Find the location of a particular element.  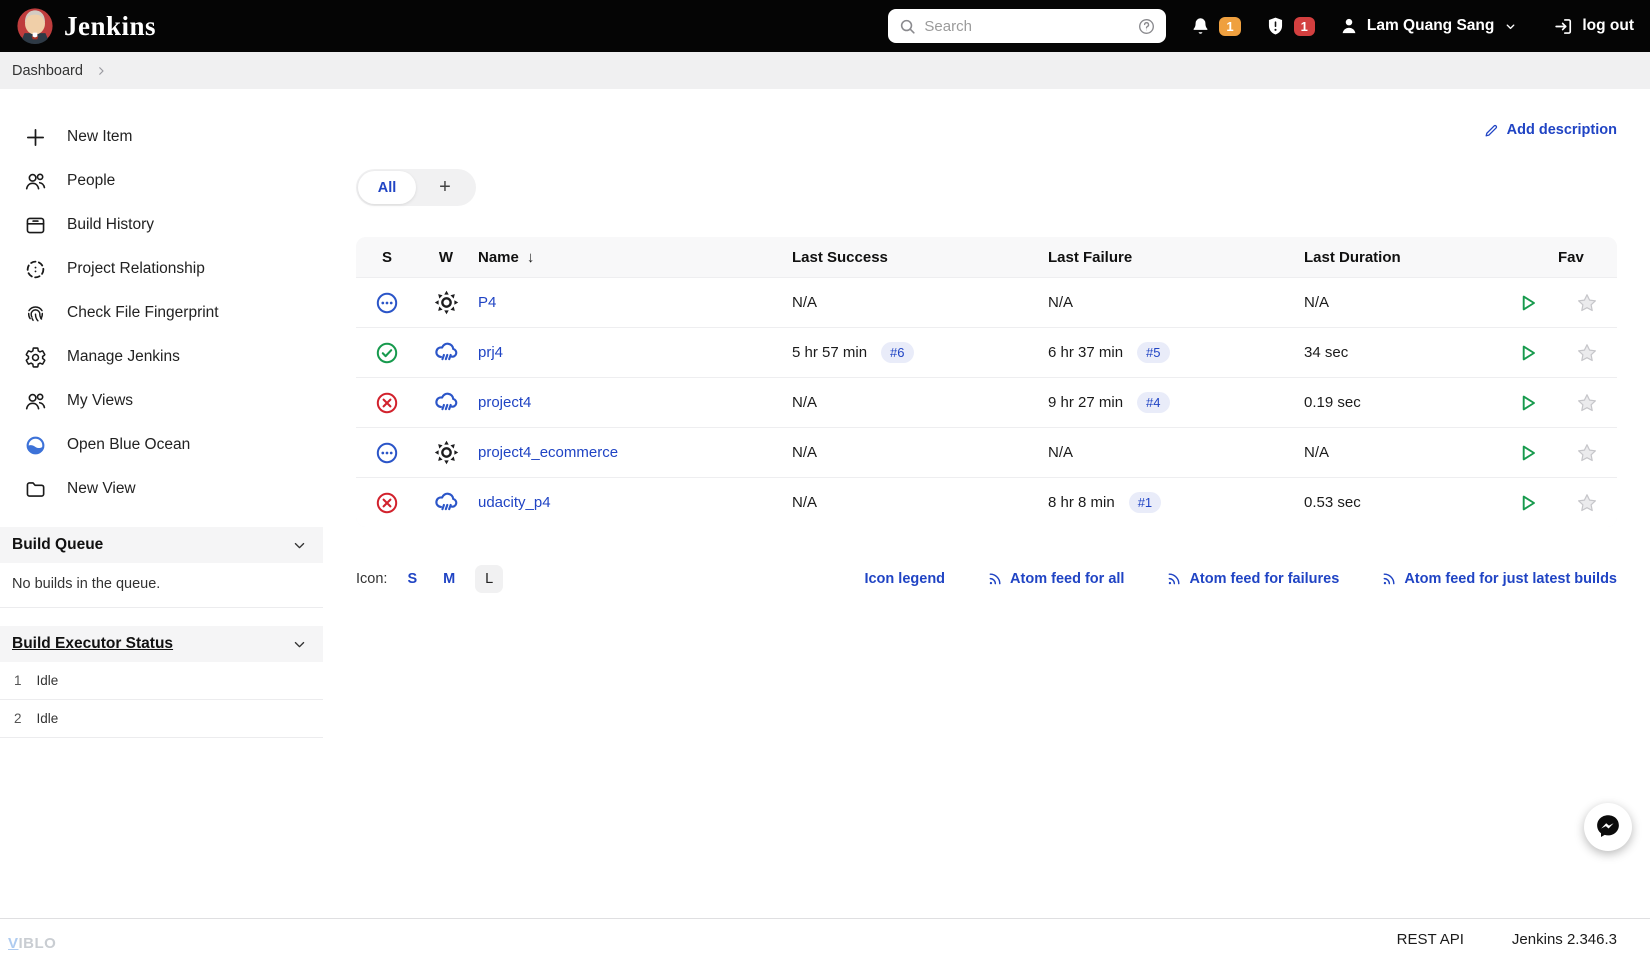

build-queue-section: Build Queue No builds in the queue. is located at coordinates (161, 567).